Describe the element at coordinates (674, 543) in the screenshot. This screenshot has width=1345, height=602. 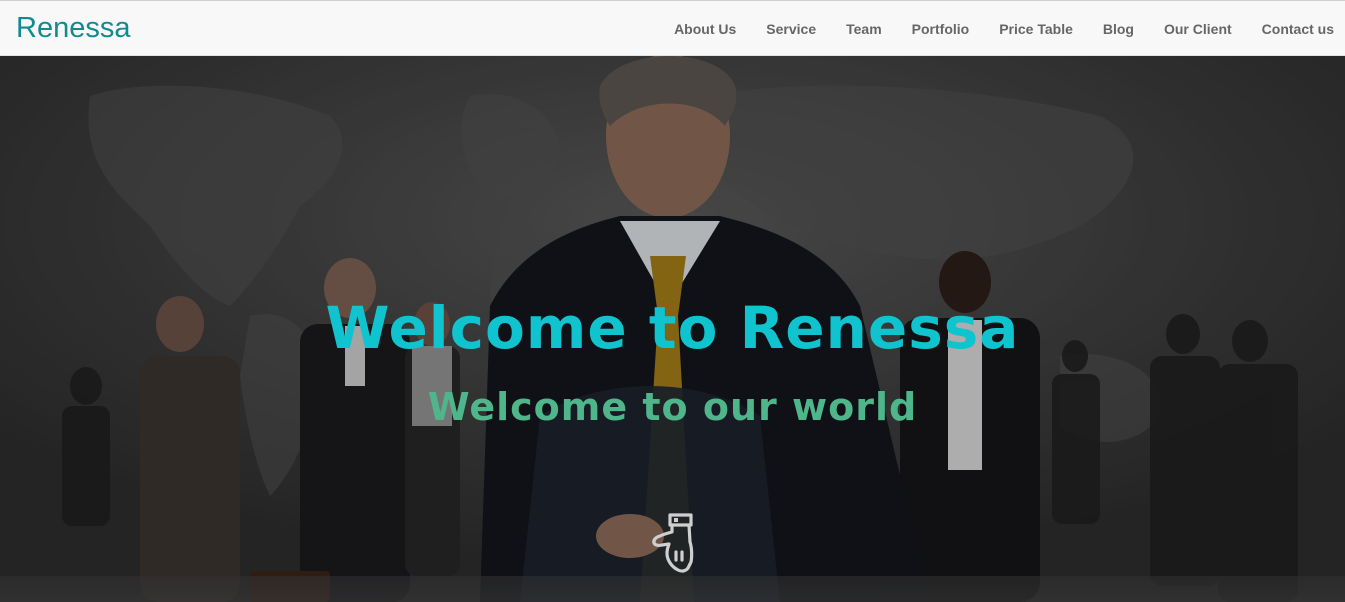
I see `hand-pointing-down-icon` at that location.